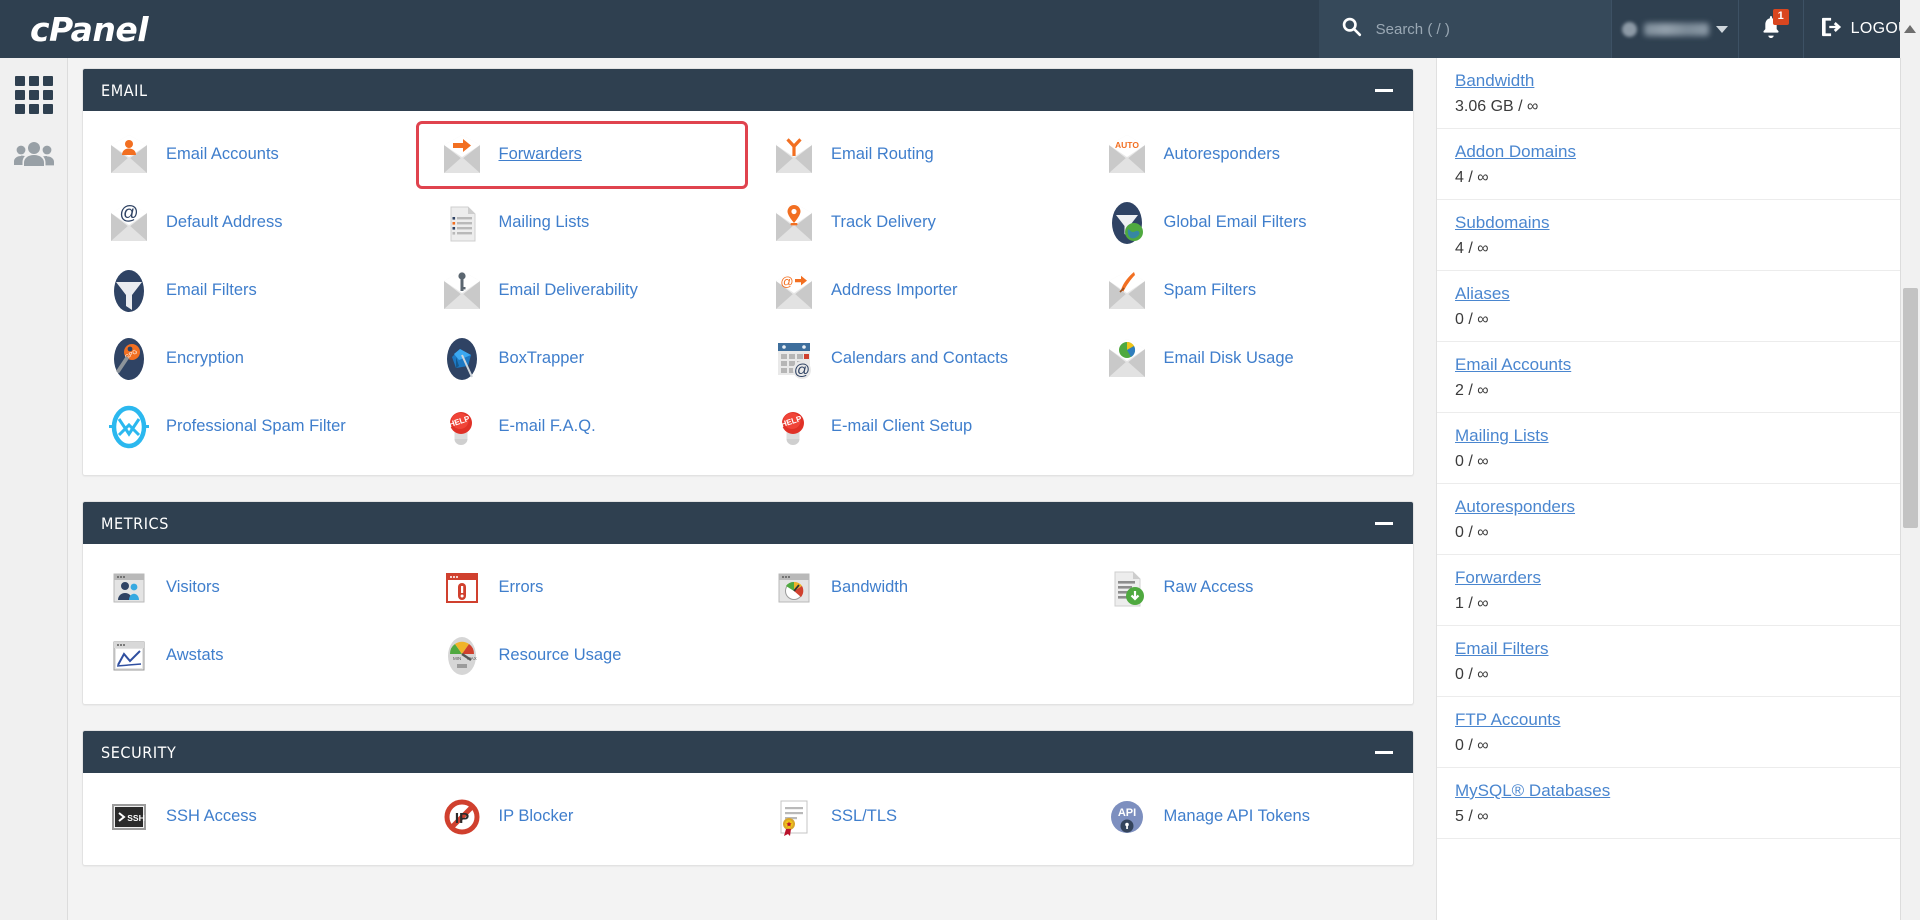  I want to click on scrollbar-thumb, so click(1910, 408).